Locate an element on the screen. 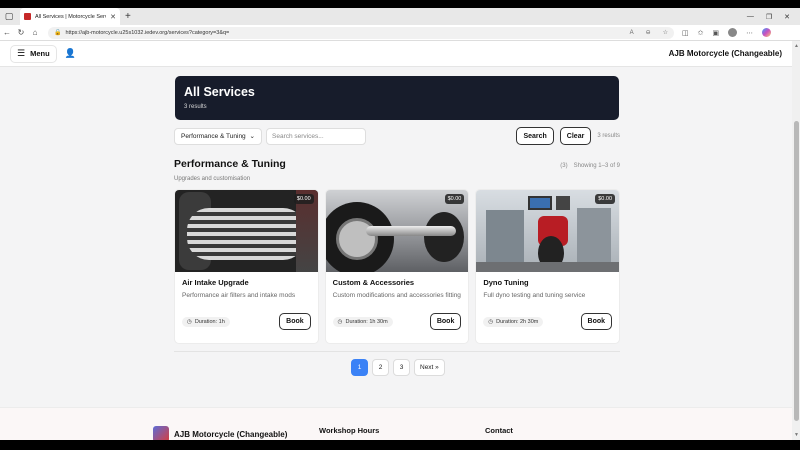 The width and height of the screenshot is (800, 450). category-select: Performance & Tuning ⌄ is located at coordinates (218, 136).